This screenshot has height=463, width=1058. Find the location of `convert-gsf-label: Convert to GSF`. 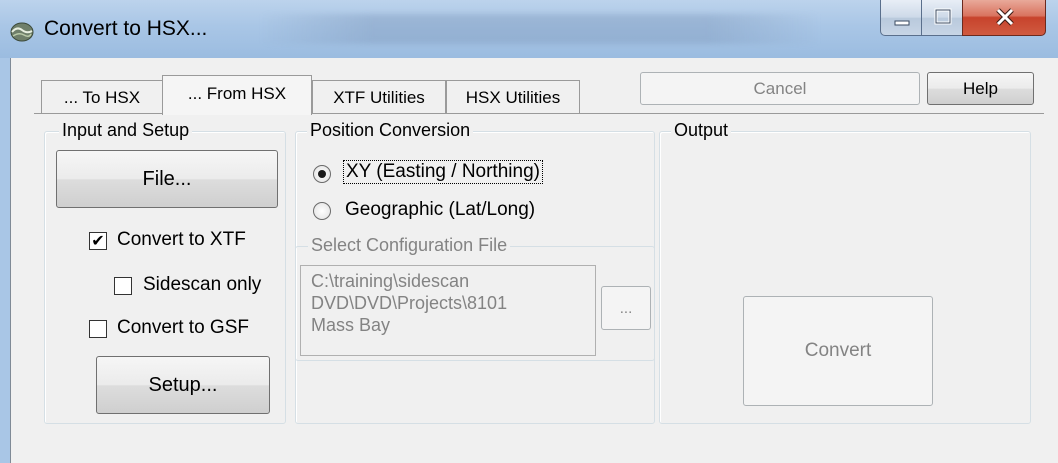

convert-gsf-label: Convert to GSF is located at coordinates (183, 328).